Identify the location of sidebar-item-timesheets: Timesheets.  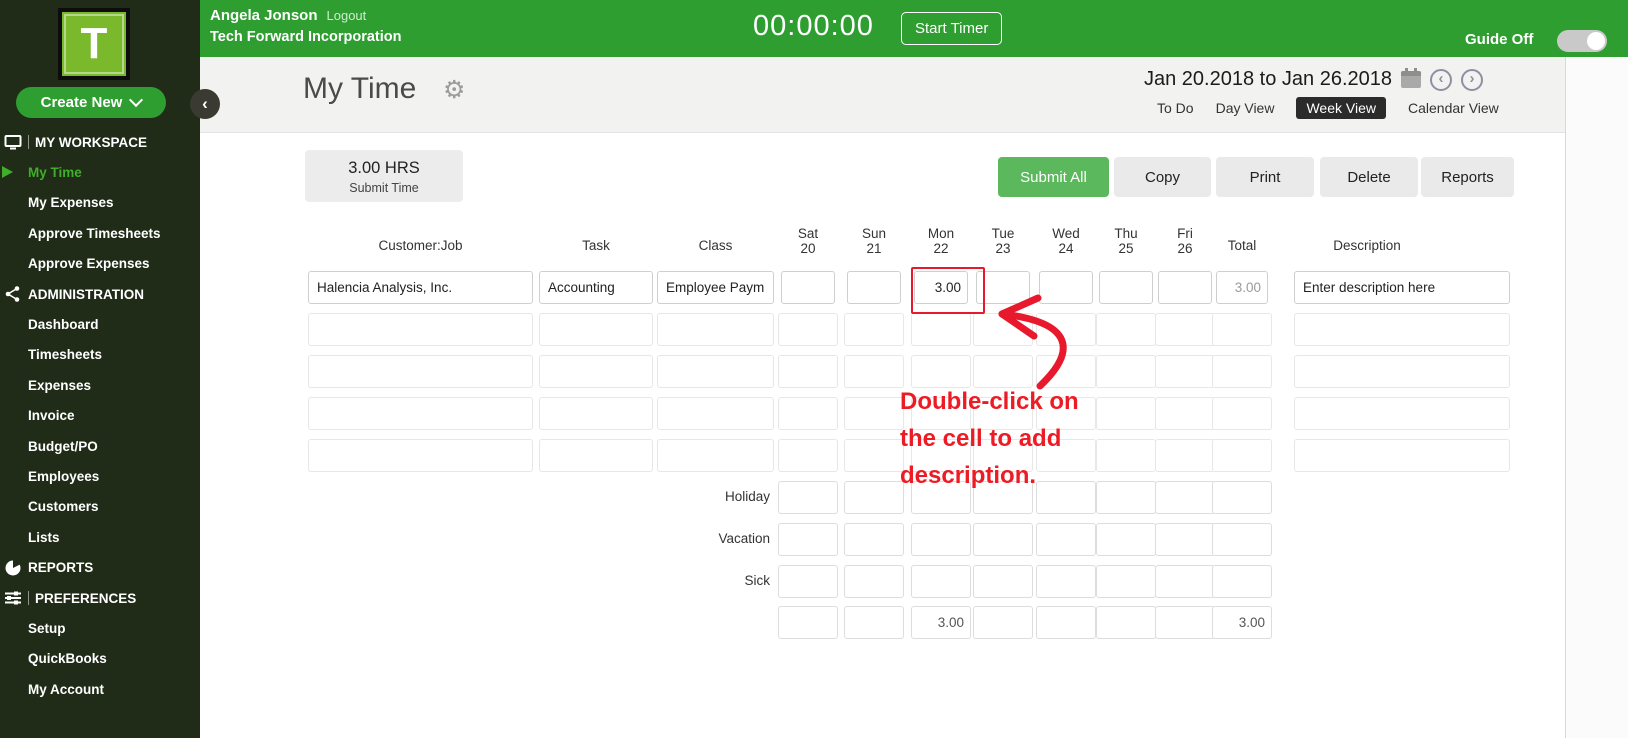
(100, 355).